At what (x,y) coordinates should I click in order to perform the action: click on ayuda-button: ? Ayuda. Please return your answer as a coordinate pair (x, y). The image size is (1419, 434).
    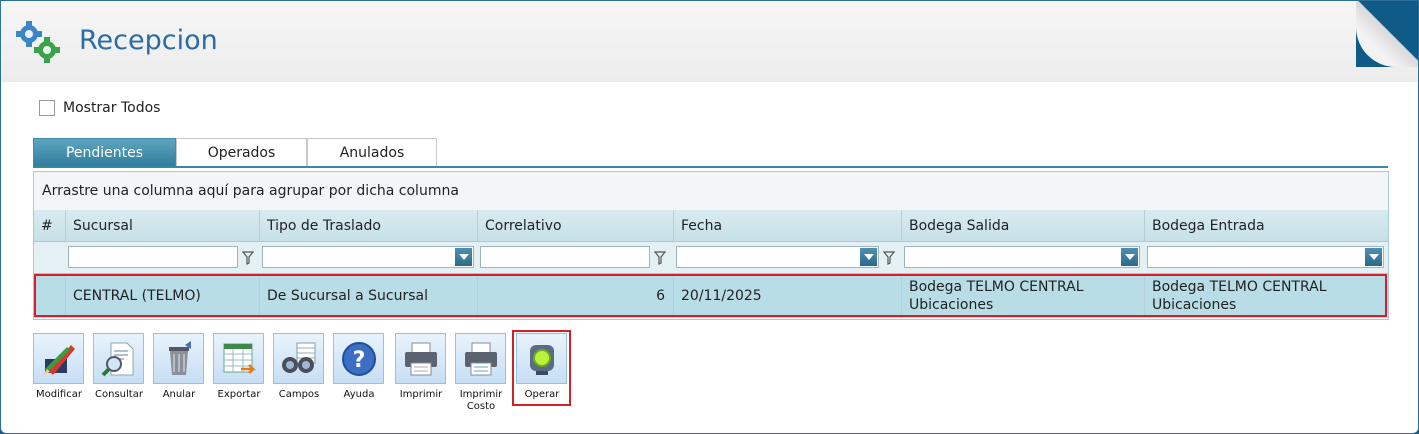
    Looking at the image, I should click on (359, 367).